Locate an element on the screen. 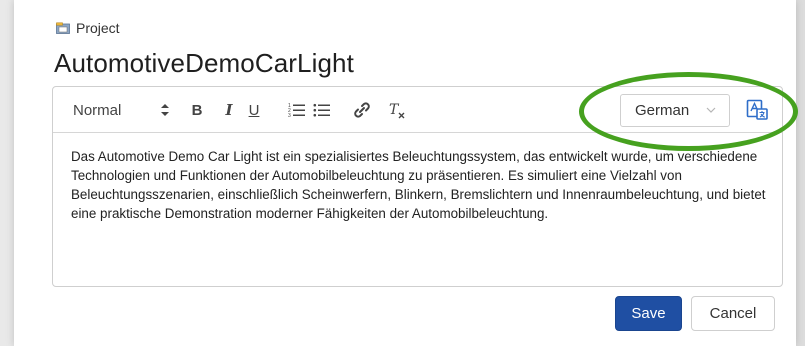 Image resolution: width=805 pixels, height=346 pixels. italic-button: I is located at coordinates (229, 110).